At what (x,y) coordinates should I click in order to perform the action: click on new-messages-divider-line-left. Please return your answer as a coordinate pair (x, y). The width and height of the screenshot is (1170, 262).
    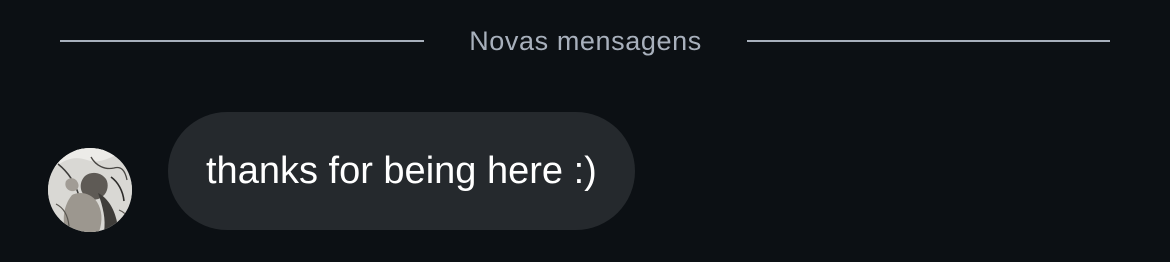
    Looking at the image, I should click on (242, 41).